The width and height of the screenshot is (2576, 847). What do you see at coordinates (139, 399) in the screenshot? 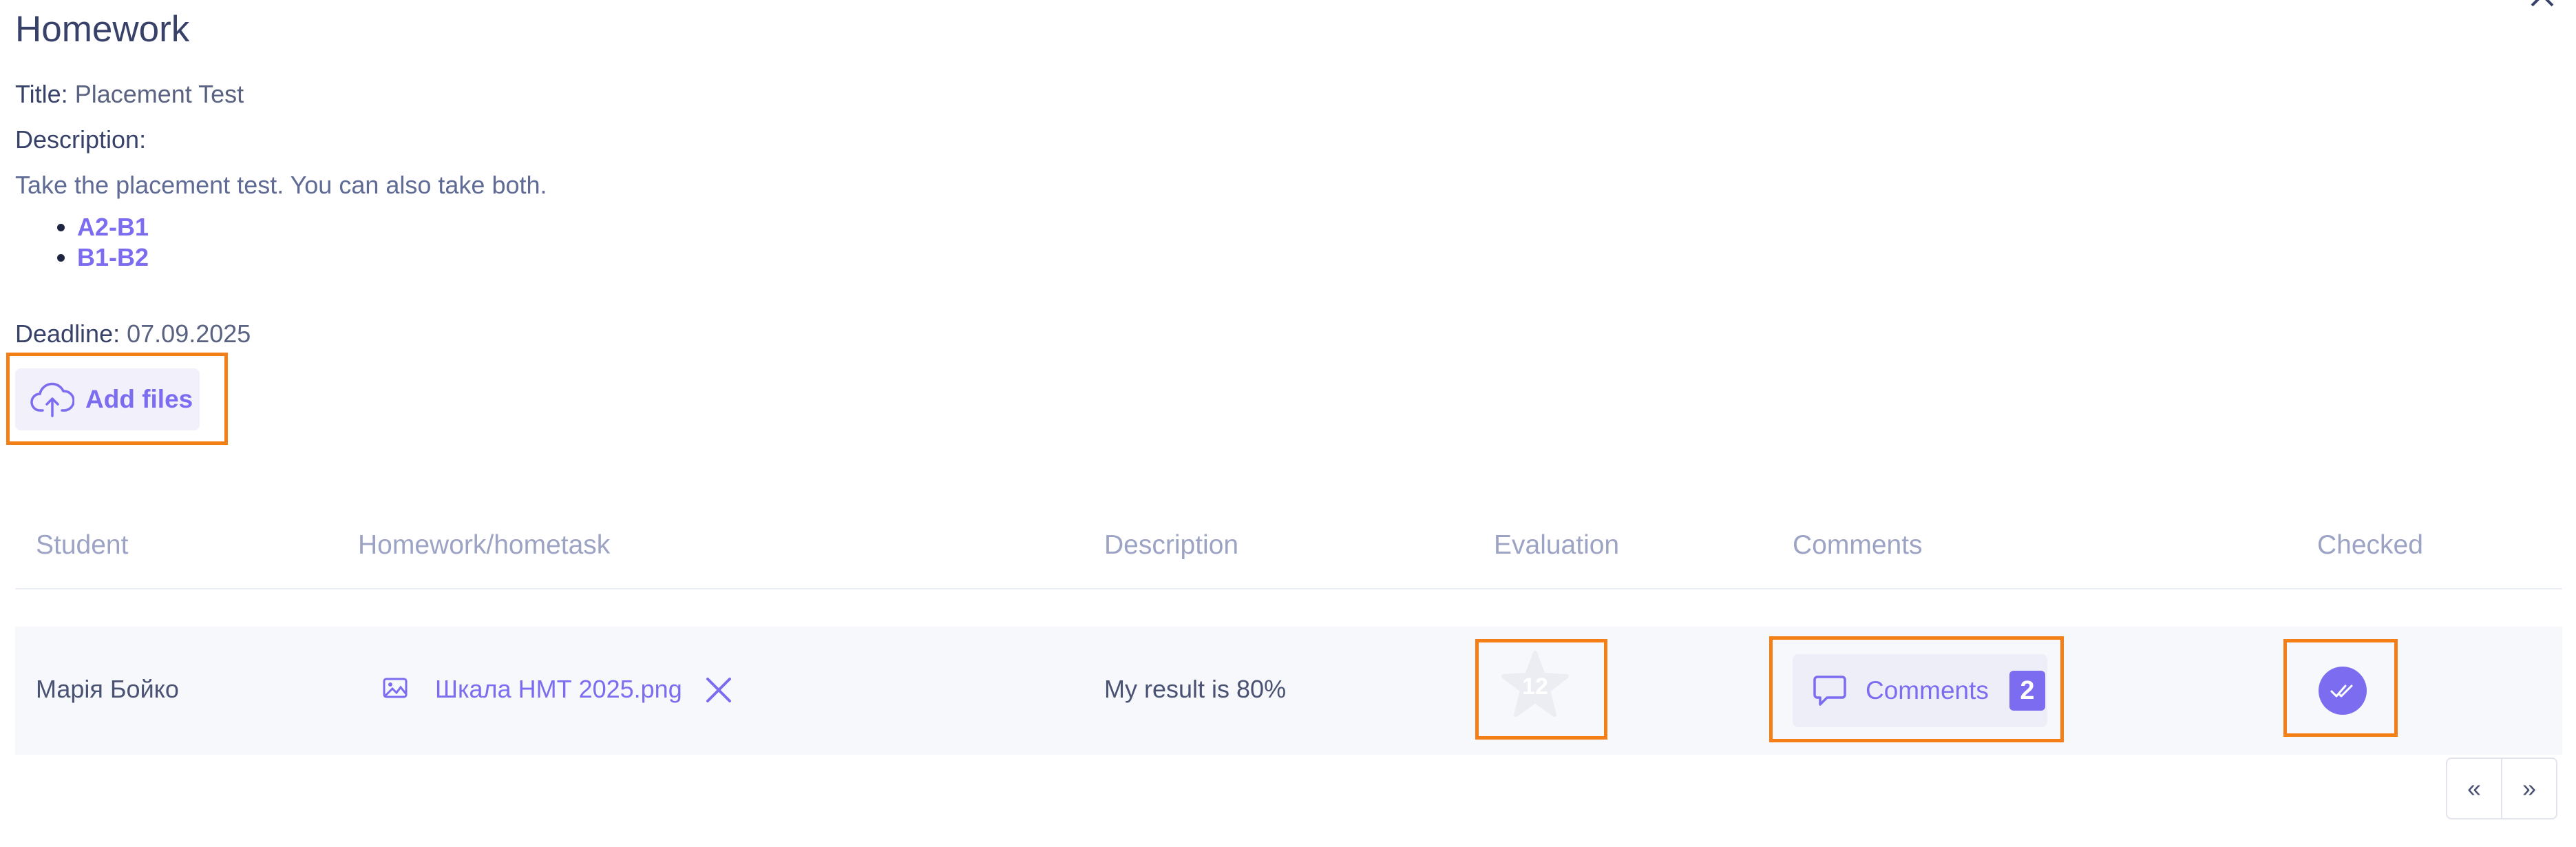
I see `add-files-label: Add files` at bounding box center [139, 399].